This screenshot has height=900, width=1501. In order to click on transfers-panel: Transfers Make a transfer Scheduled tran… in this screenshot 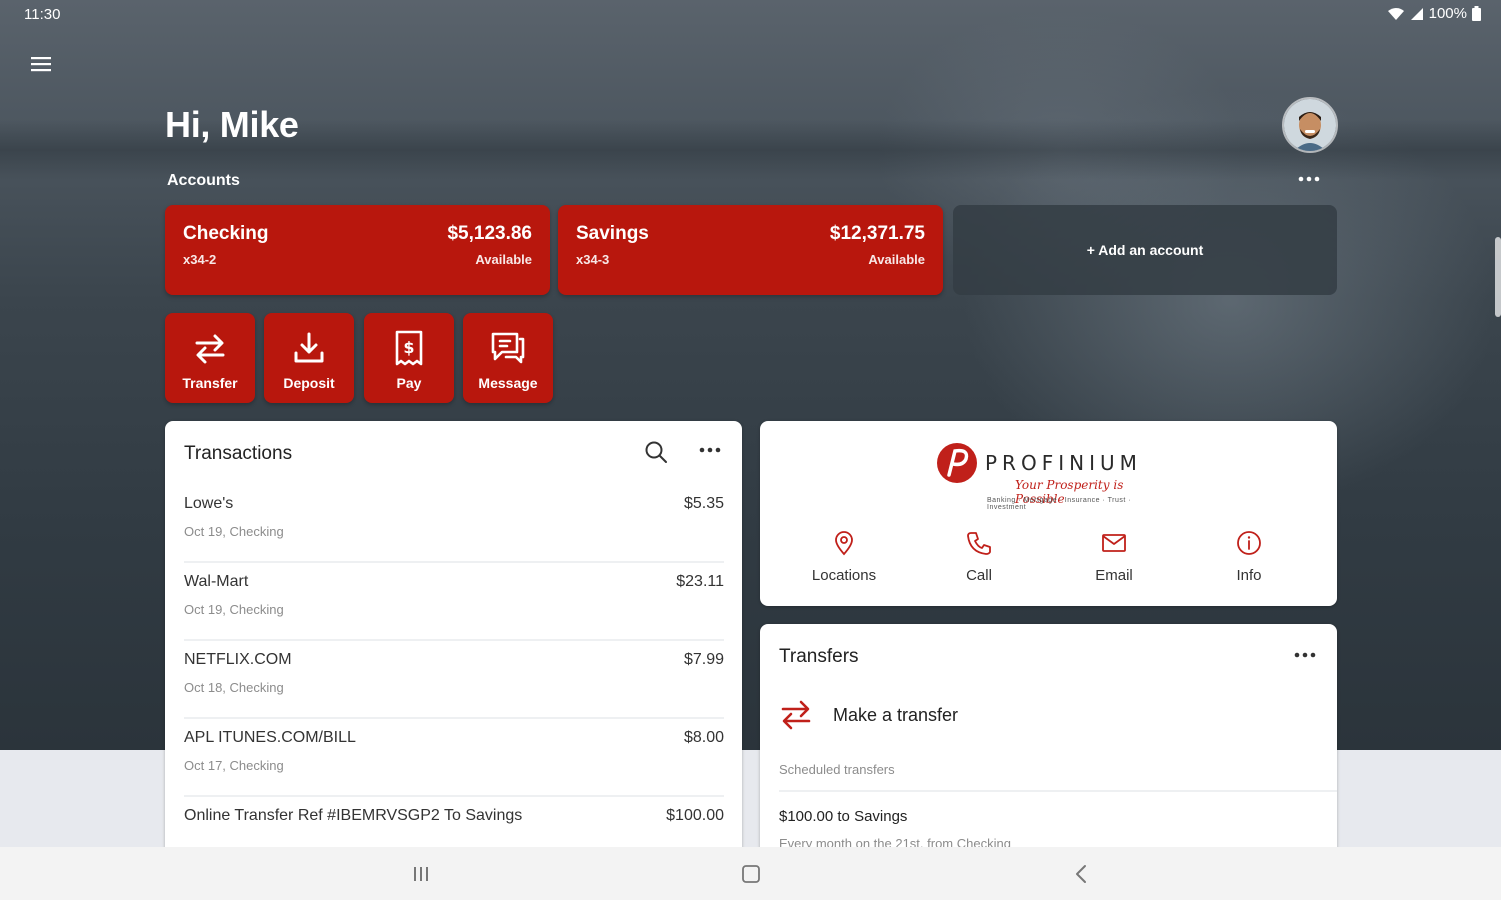, I will do `click(1048, 744)`.